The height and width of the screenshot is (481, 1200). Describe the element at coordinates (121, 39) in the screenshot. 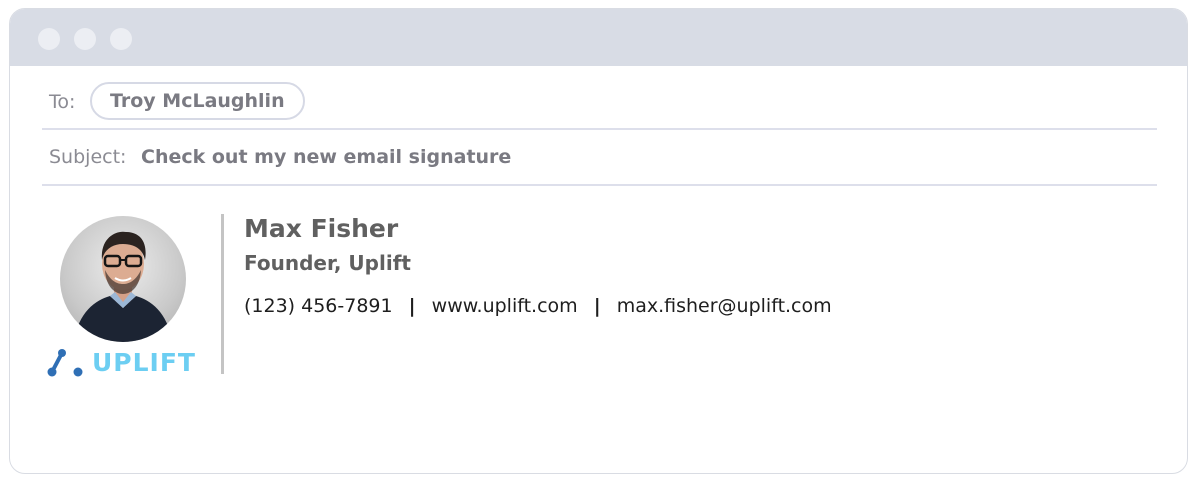

I see `window-maximize-control` at that location.